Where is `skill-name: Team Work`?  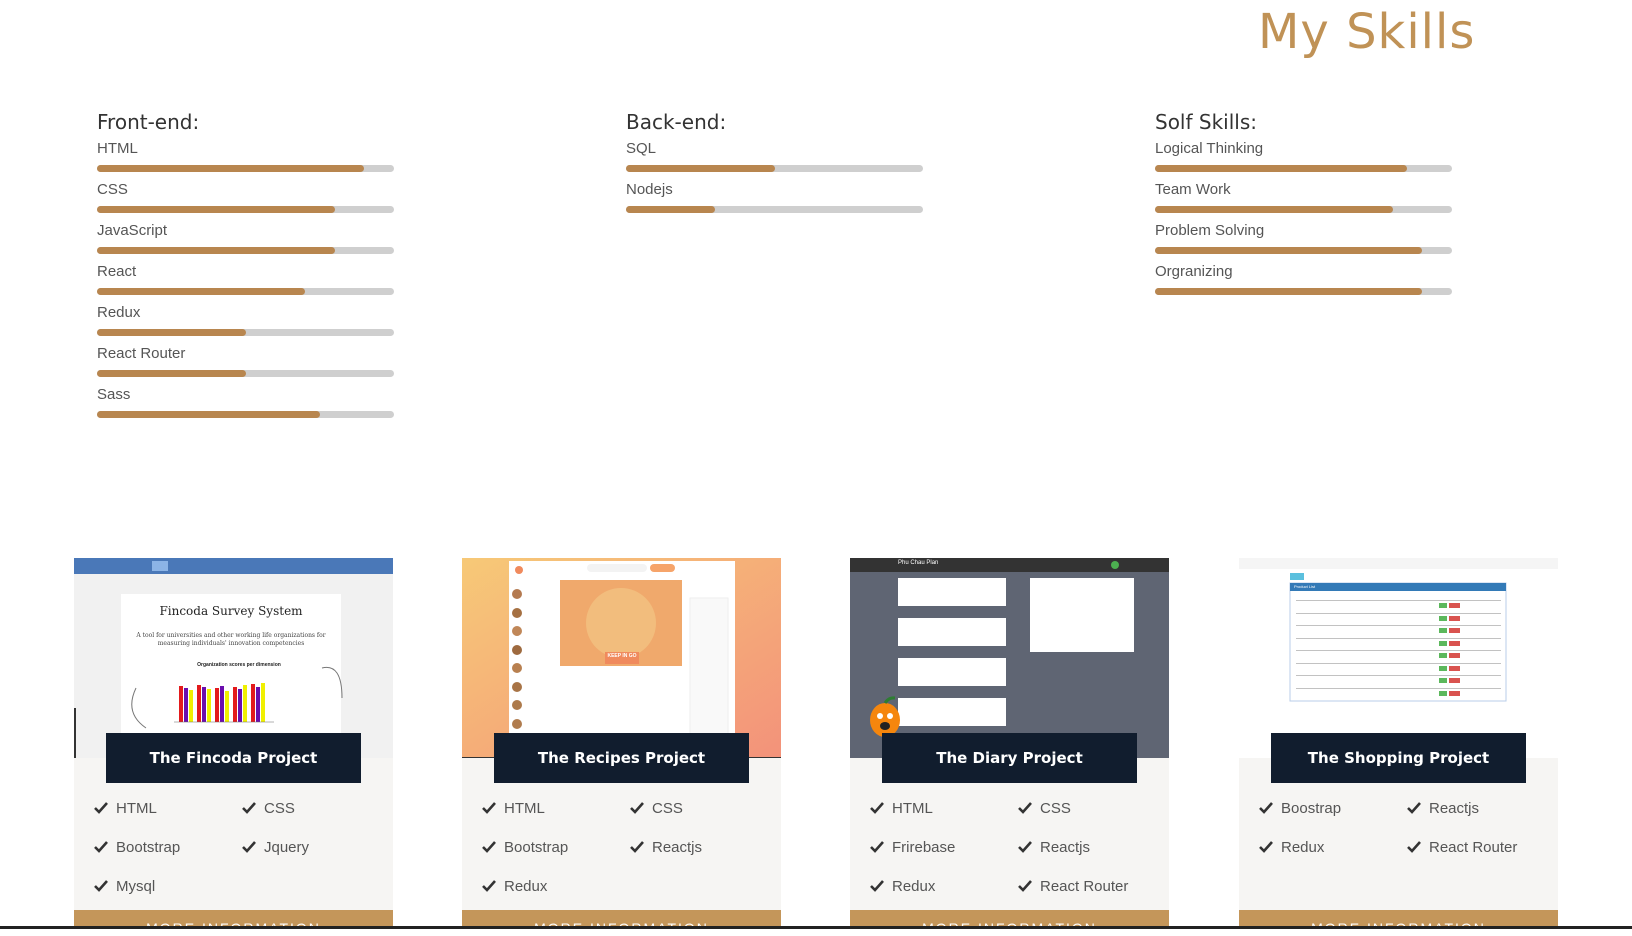
skill-name: Team Work is located at coordinates (1193, 189).